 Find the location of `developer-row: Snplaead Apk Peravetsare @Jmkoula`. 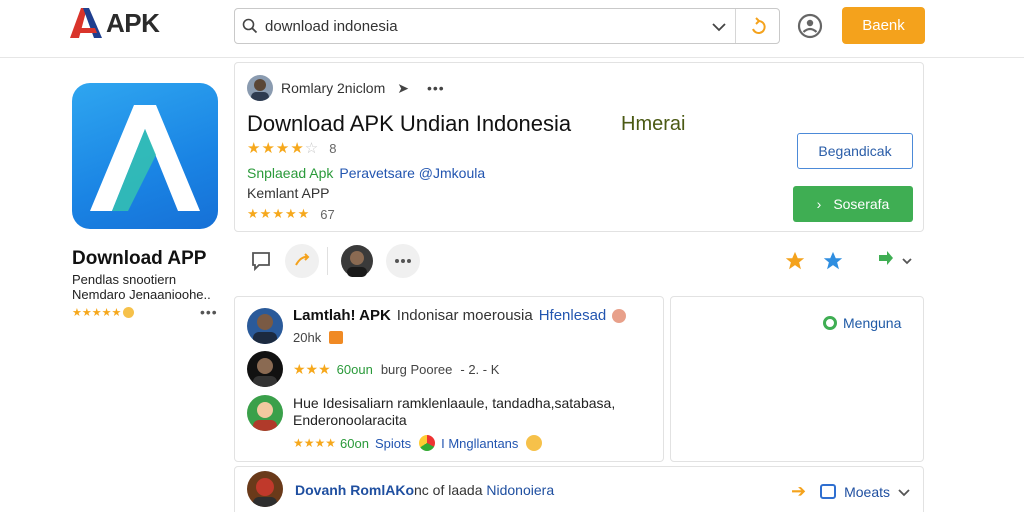

developer-row: Snplaead Apk Peravetsare @Jmkoula is located at coordinates (366, 173).